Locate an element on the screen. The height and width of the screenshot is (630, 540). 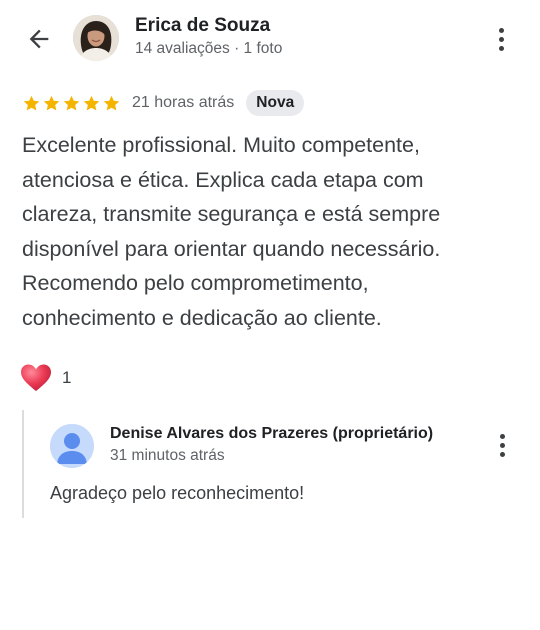
reply-more-button is located at coordinates (502, 445).